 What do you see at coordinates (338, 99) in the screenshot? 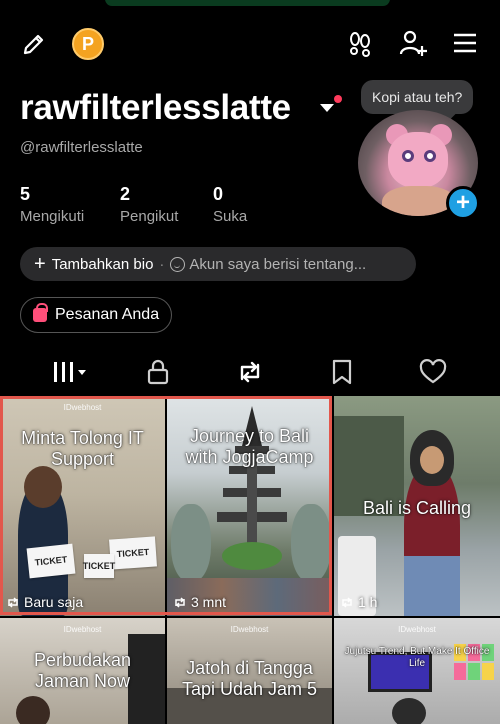
I see `notification-dot` at bounding box center [338, 99].